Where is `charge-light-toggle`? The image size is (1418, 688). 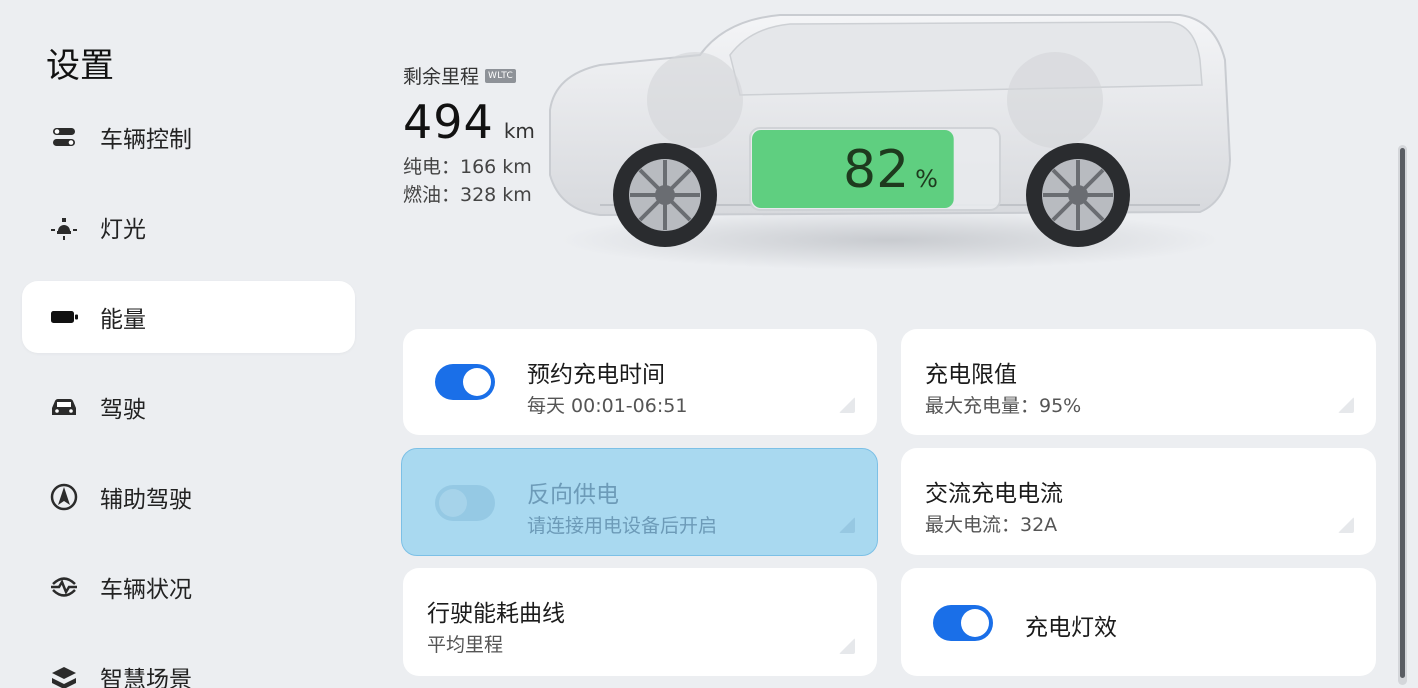 charge-light-toggle is located at coordinates (963, 623).